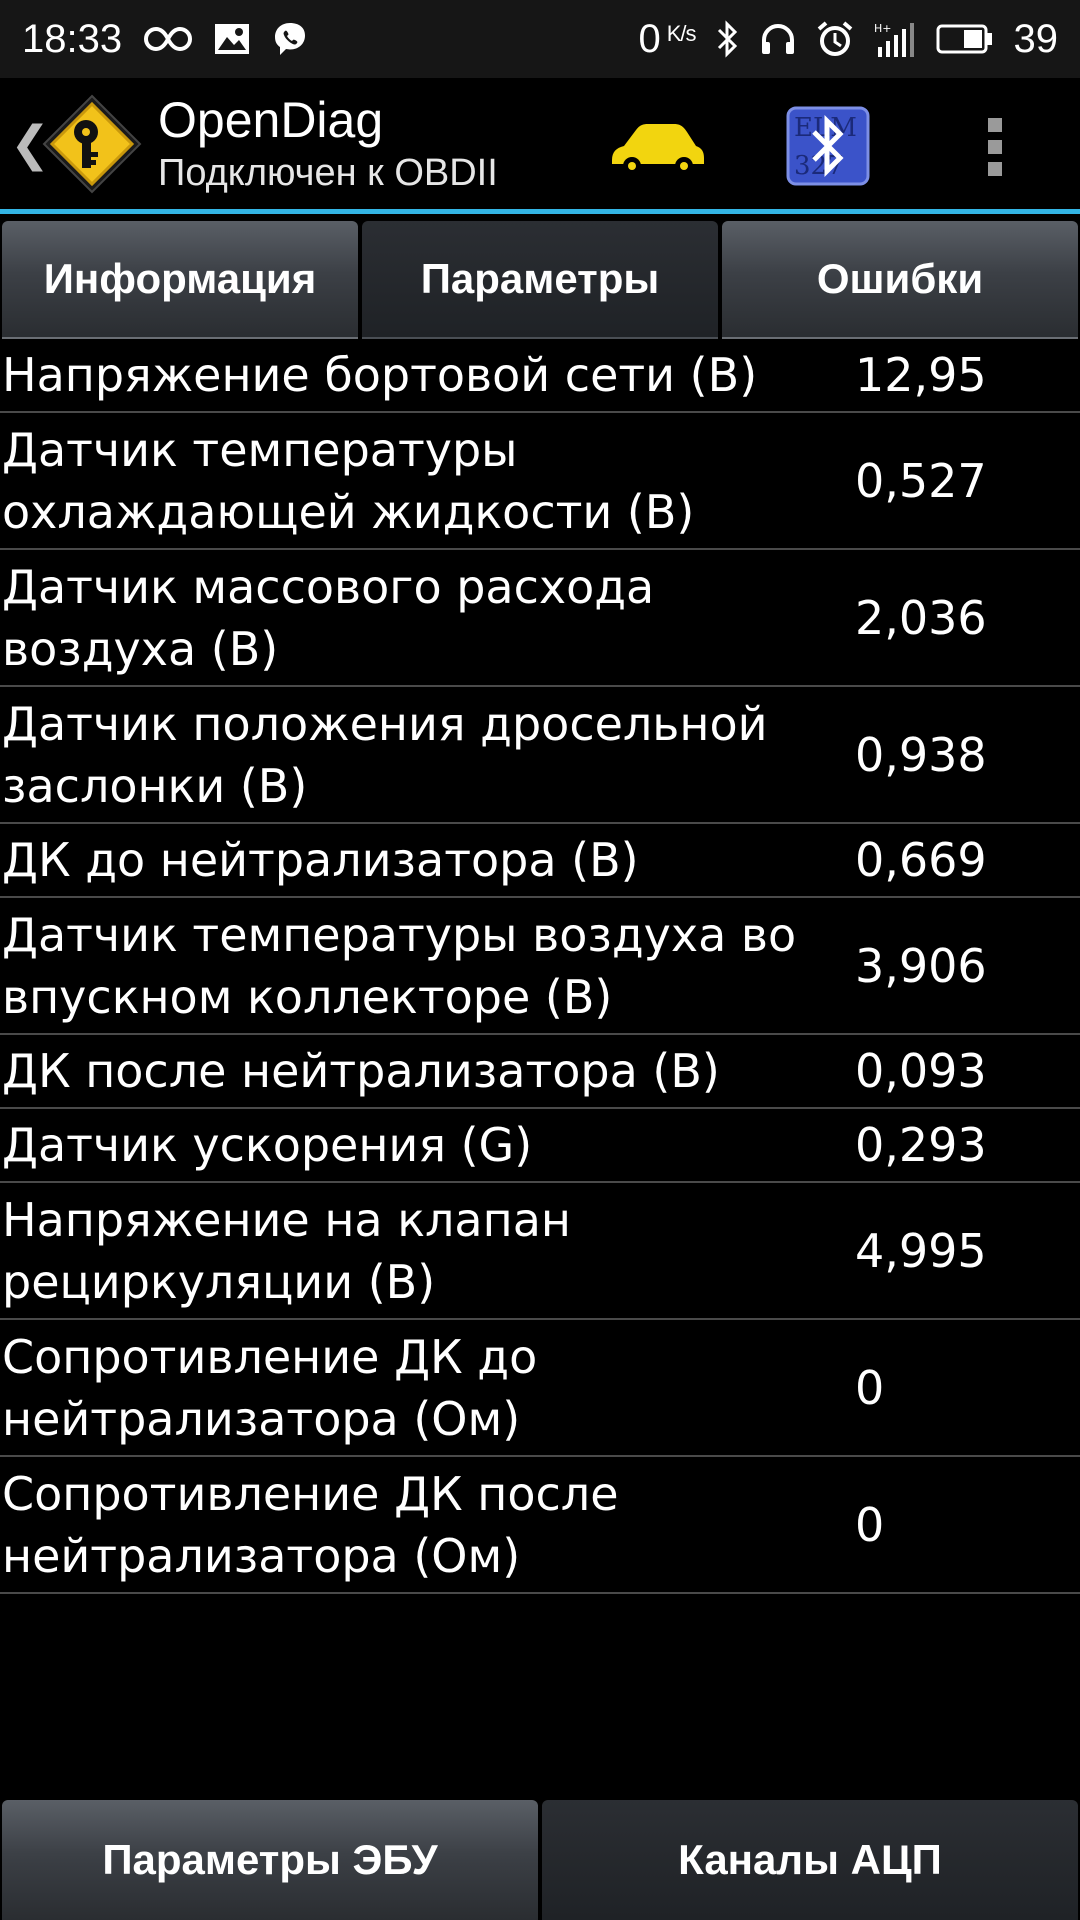 Image resolution: width=1080 pixels, height=1920 pixels. Describe the element at coordinates (828, 146) in the screenshot. I see `elm327-bluetooth-icon: ELM 327` at that location.